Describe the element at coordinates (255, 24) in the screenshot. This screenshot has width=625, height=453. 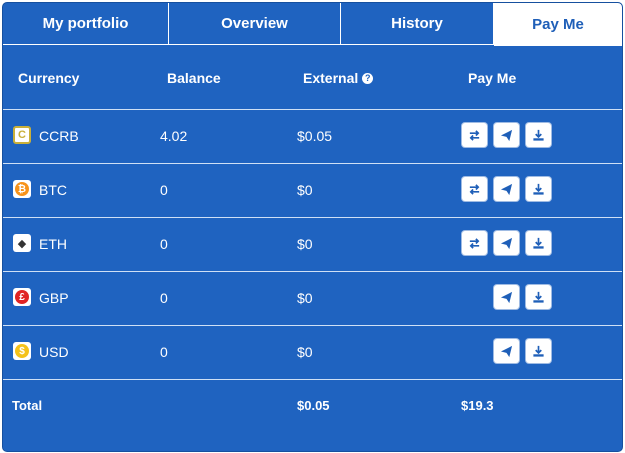
I see `tab-overview: Overview` at that location.